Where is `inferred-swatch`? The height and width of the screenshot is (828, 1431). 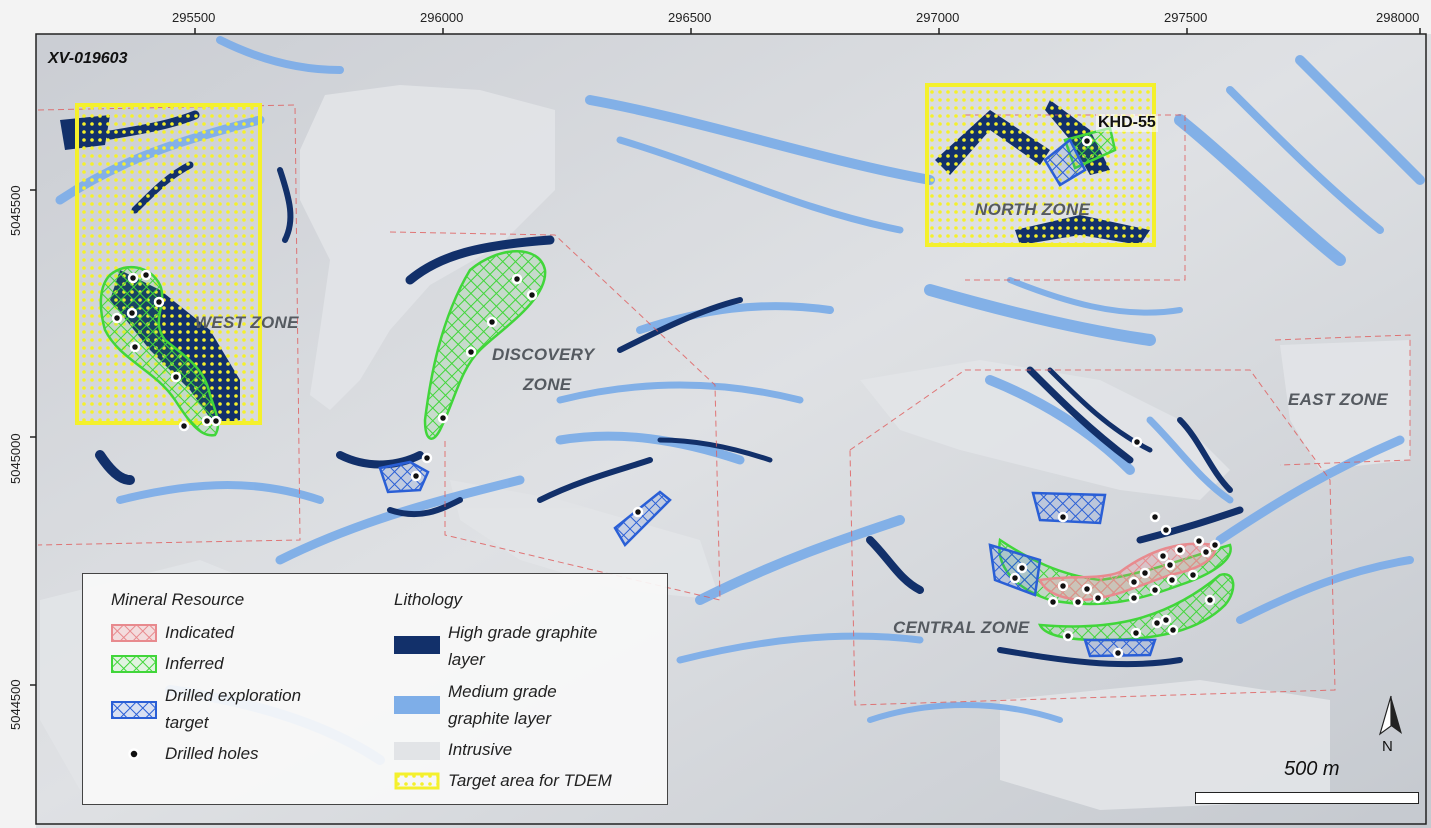
inferred-swatch is located at coordinates (134, 664).